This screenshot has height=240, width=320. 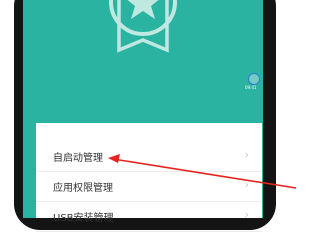 What do you see at coordinates (251, 87) in the screenshot?
I see `floating-ball-caption: 09:41` at bounding box center [251, 87].